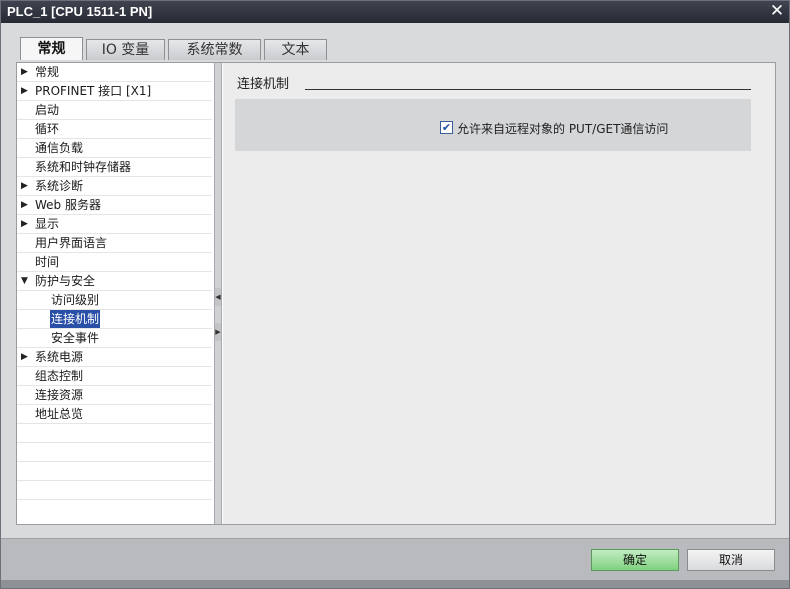  I want to click on tree-item-label: 访问级别, so click(75, 300).